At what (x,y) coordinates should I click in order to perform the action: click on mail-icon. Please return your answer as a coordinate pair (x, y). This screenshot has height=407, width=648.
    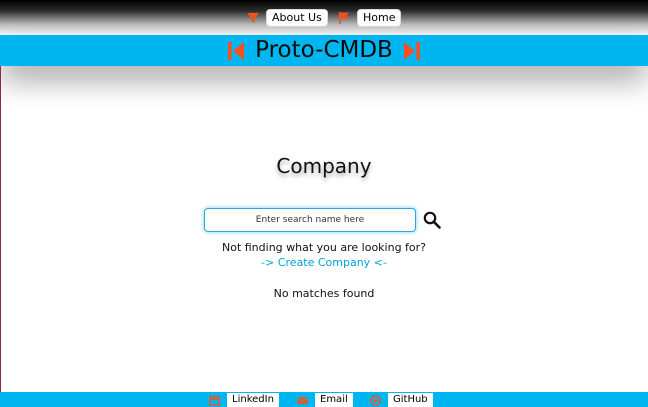
    Looking at the image, I should click on (302, 400).